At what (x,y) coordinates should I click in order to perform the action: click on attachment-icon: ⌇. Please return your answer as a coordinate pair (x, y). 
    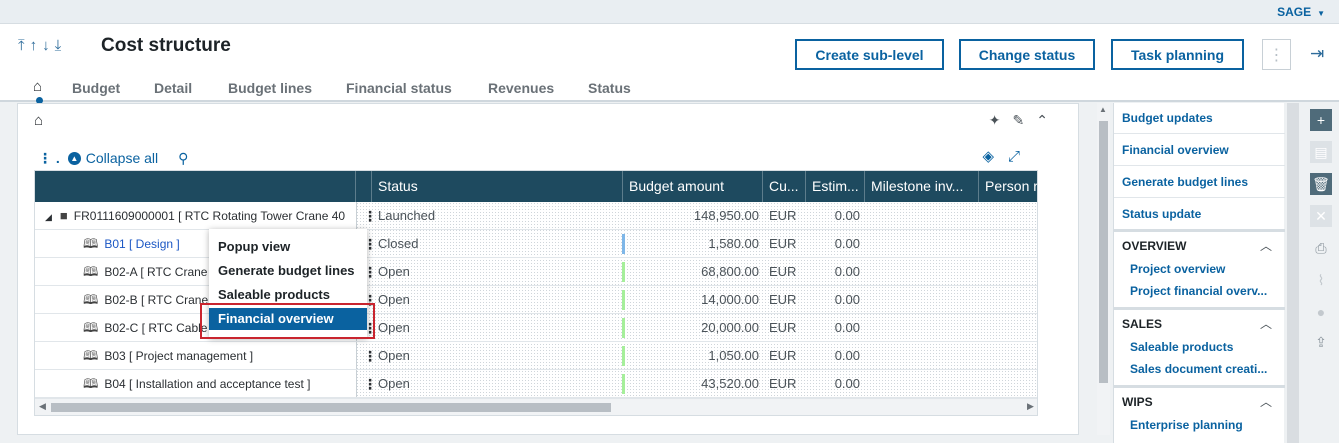
    Looking at the image, I should click on (1321, 280).